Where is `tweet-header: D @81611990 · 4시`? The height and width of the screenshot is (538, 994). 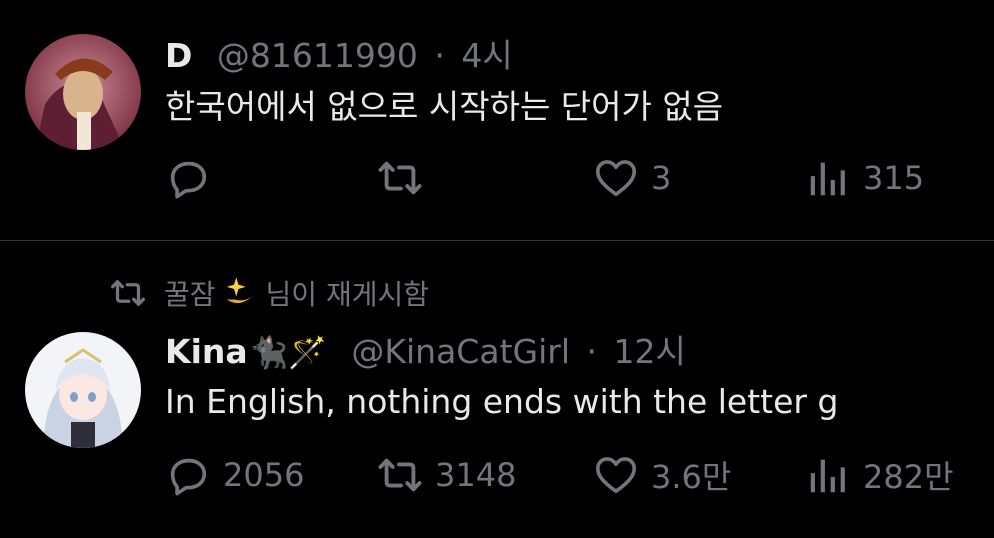
tweet-header: D @81611990 · 4시 is located at coordinates (339, 56).